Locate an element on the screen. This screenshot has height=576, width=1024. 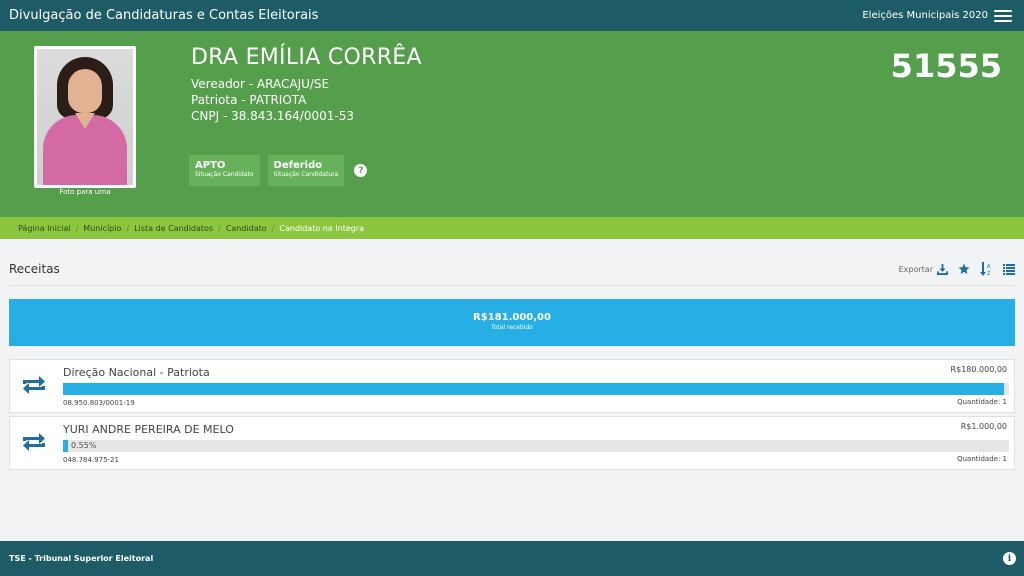
candidate-party: Patriota - PATRIOTA is located at coordinates (249, 100).